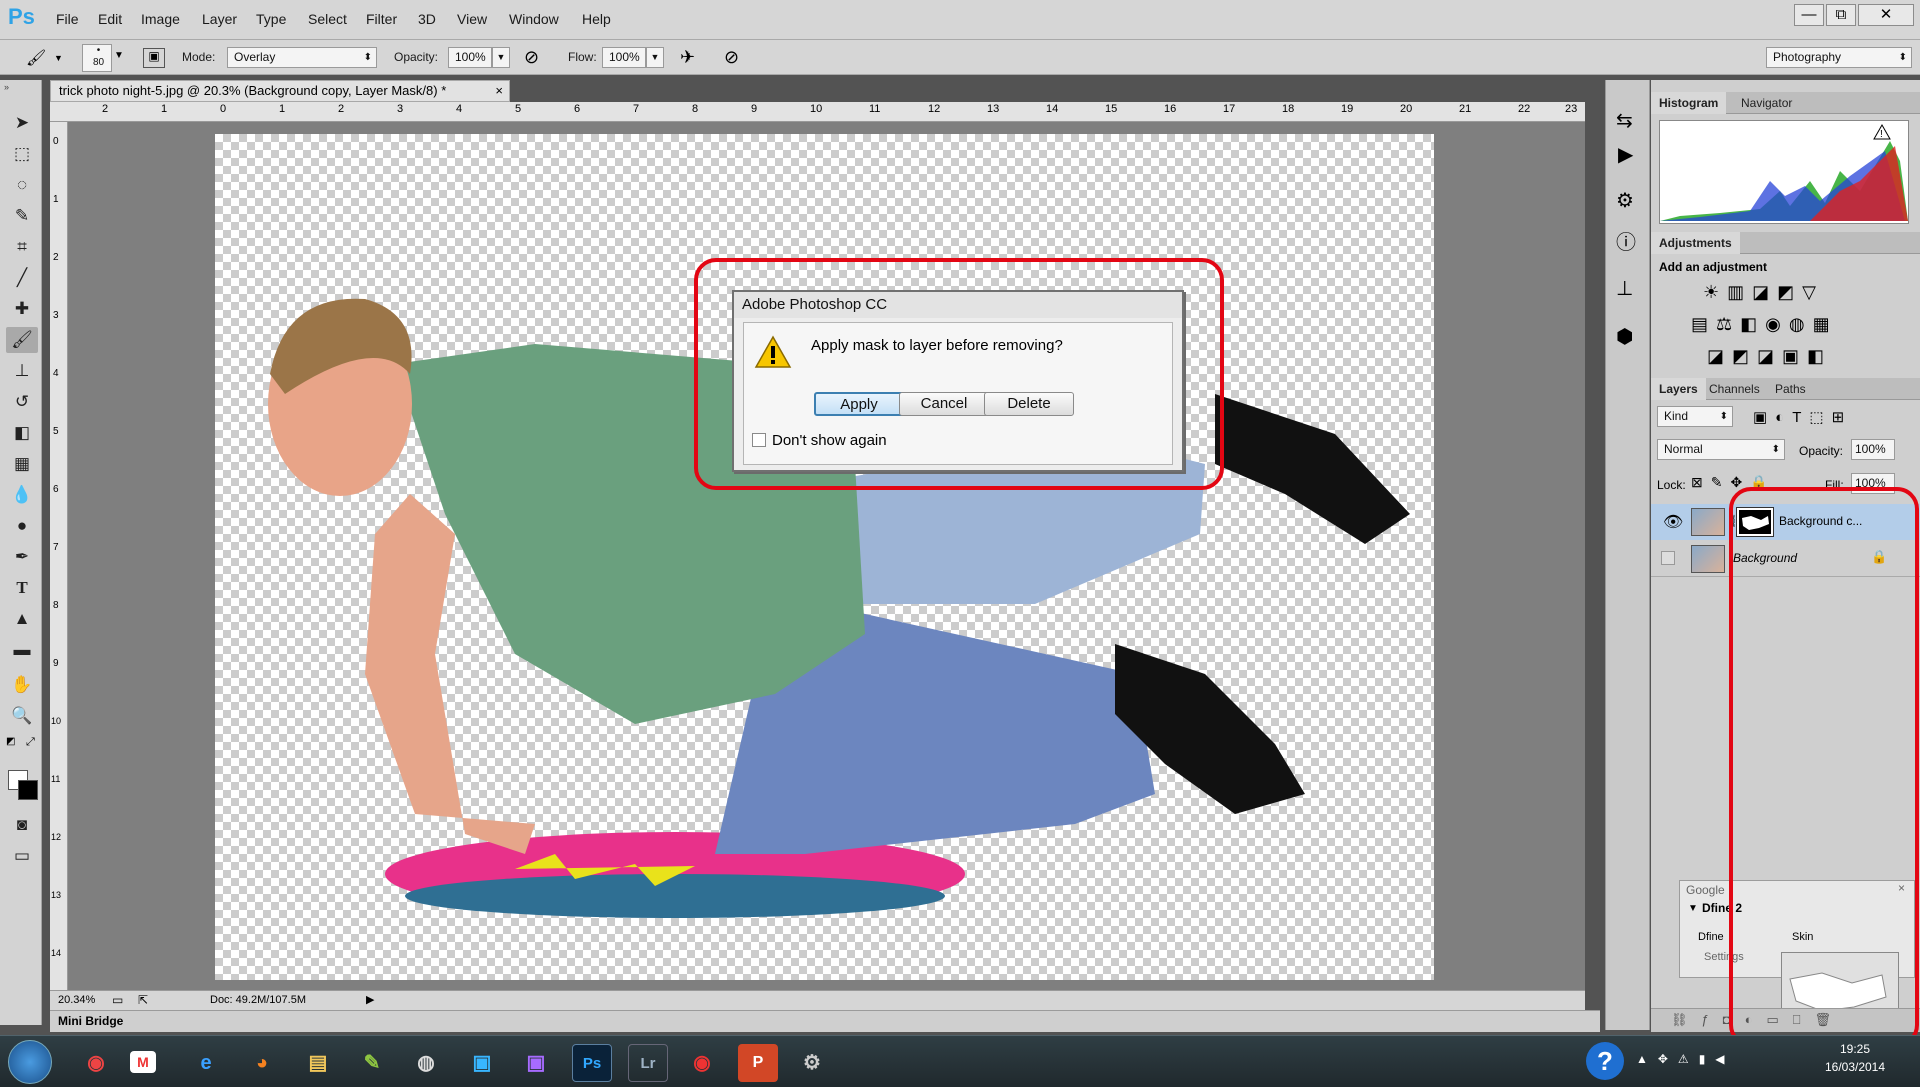  Describe the element at coordinates (1668, 558) in the screenshot. I see `visibility-toggle` at that location.